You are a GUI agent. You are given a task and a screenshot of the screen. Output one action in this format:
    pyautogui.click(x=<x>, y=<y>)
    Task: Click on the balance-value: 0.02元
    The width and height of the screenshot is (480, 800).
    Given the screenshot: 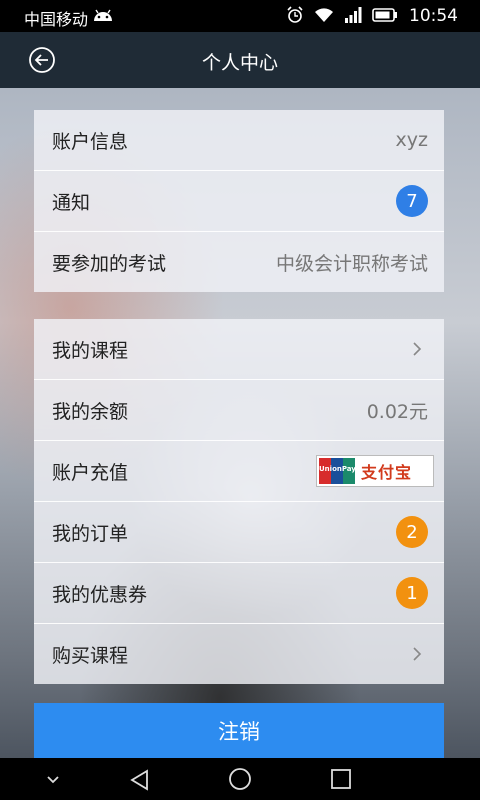 What is the action you would take?
    pyautogui.click(x=397, y=411)
    